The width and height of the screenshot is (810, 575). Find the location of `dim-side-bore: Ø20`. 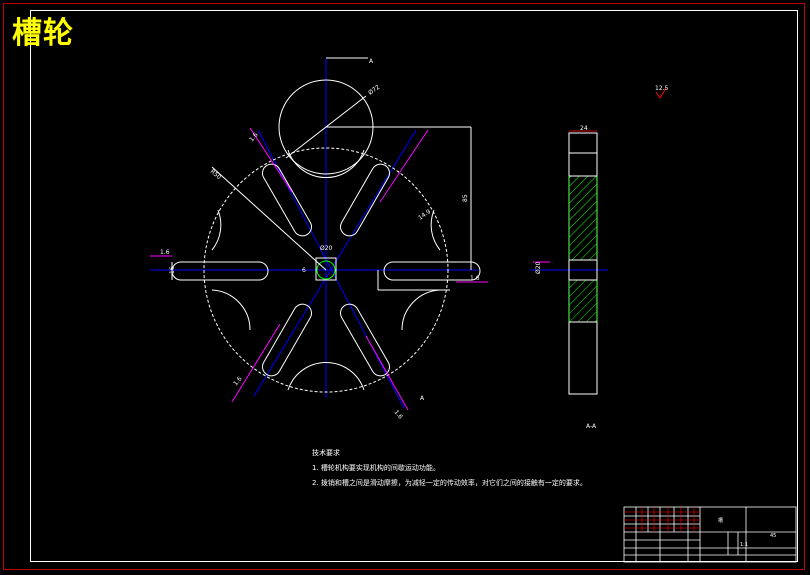

dim-side-bore: Ø20 is located at coordinates (538, 267).